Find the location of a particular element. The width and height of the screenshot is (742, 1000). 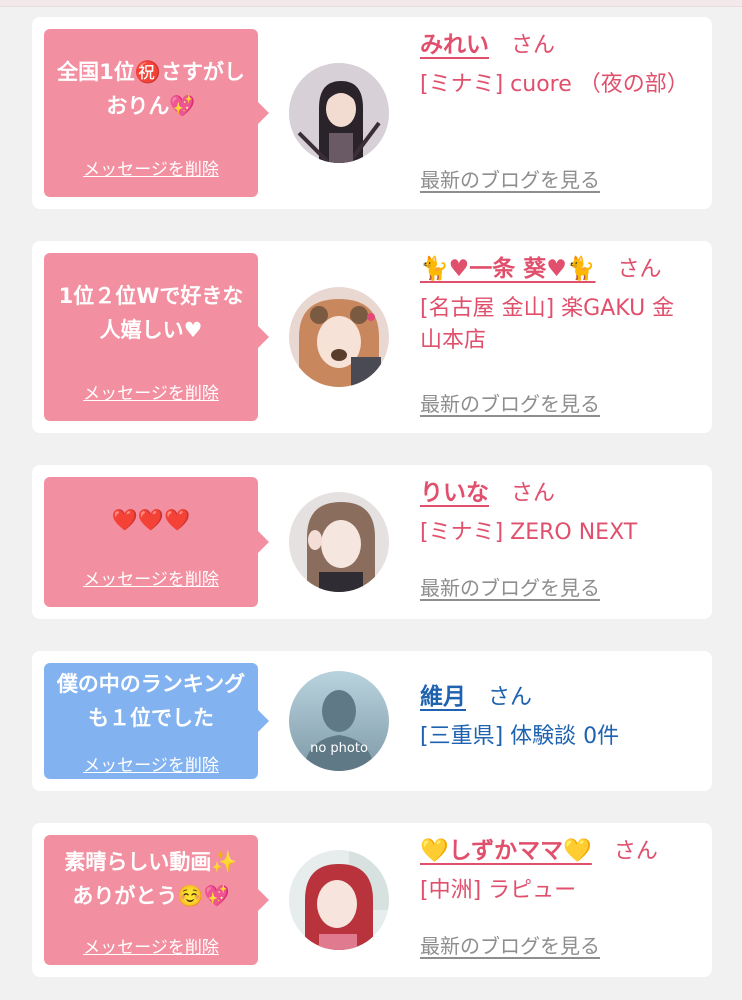

message-text: ❤️❤️❤️ is located at coordinates (151, 520).